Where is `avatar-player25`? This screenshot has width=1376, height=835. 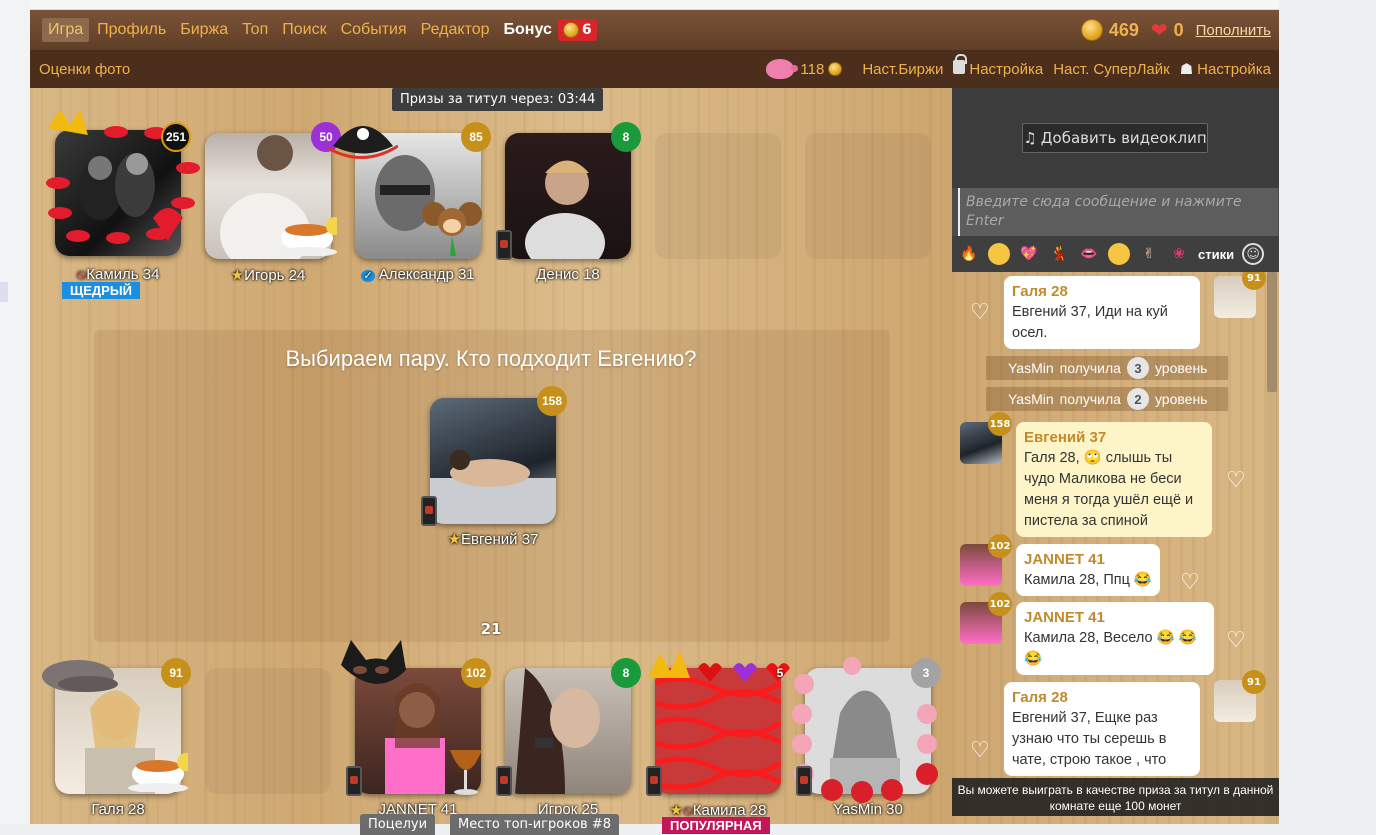 avatar-player25 is located at coordinates (557, 731).